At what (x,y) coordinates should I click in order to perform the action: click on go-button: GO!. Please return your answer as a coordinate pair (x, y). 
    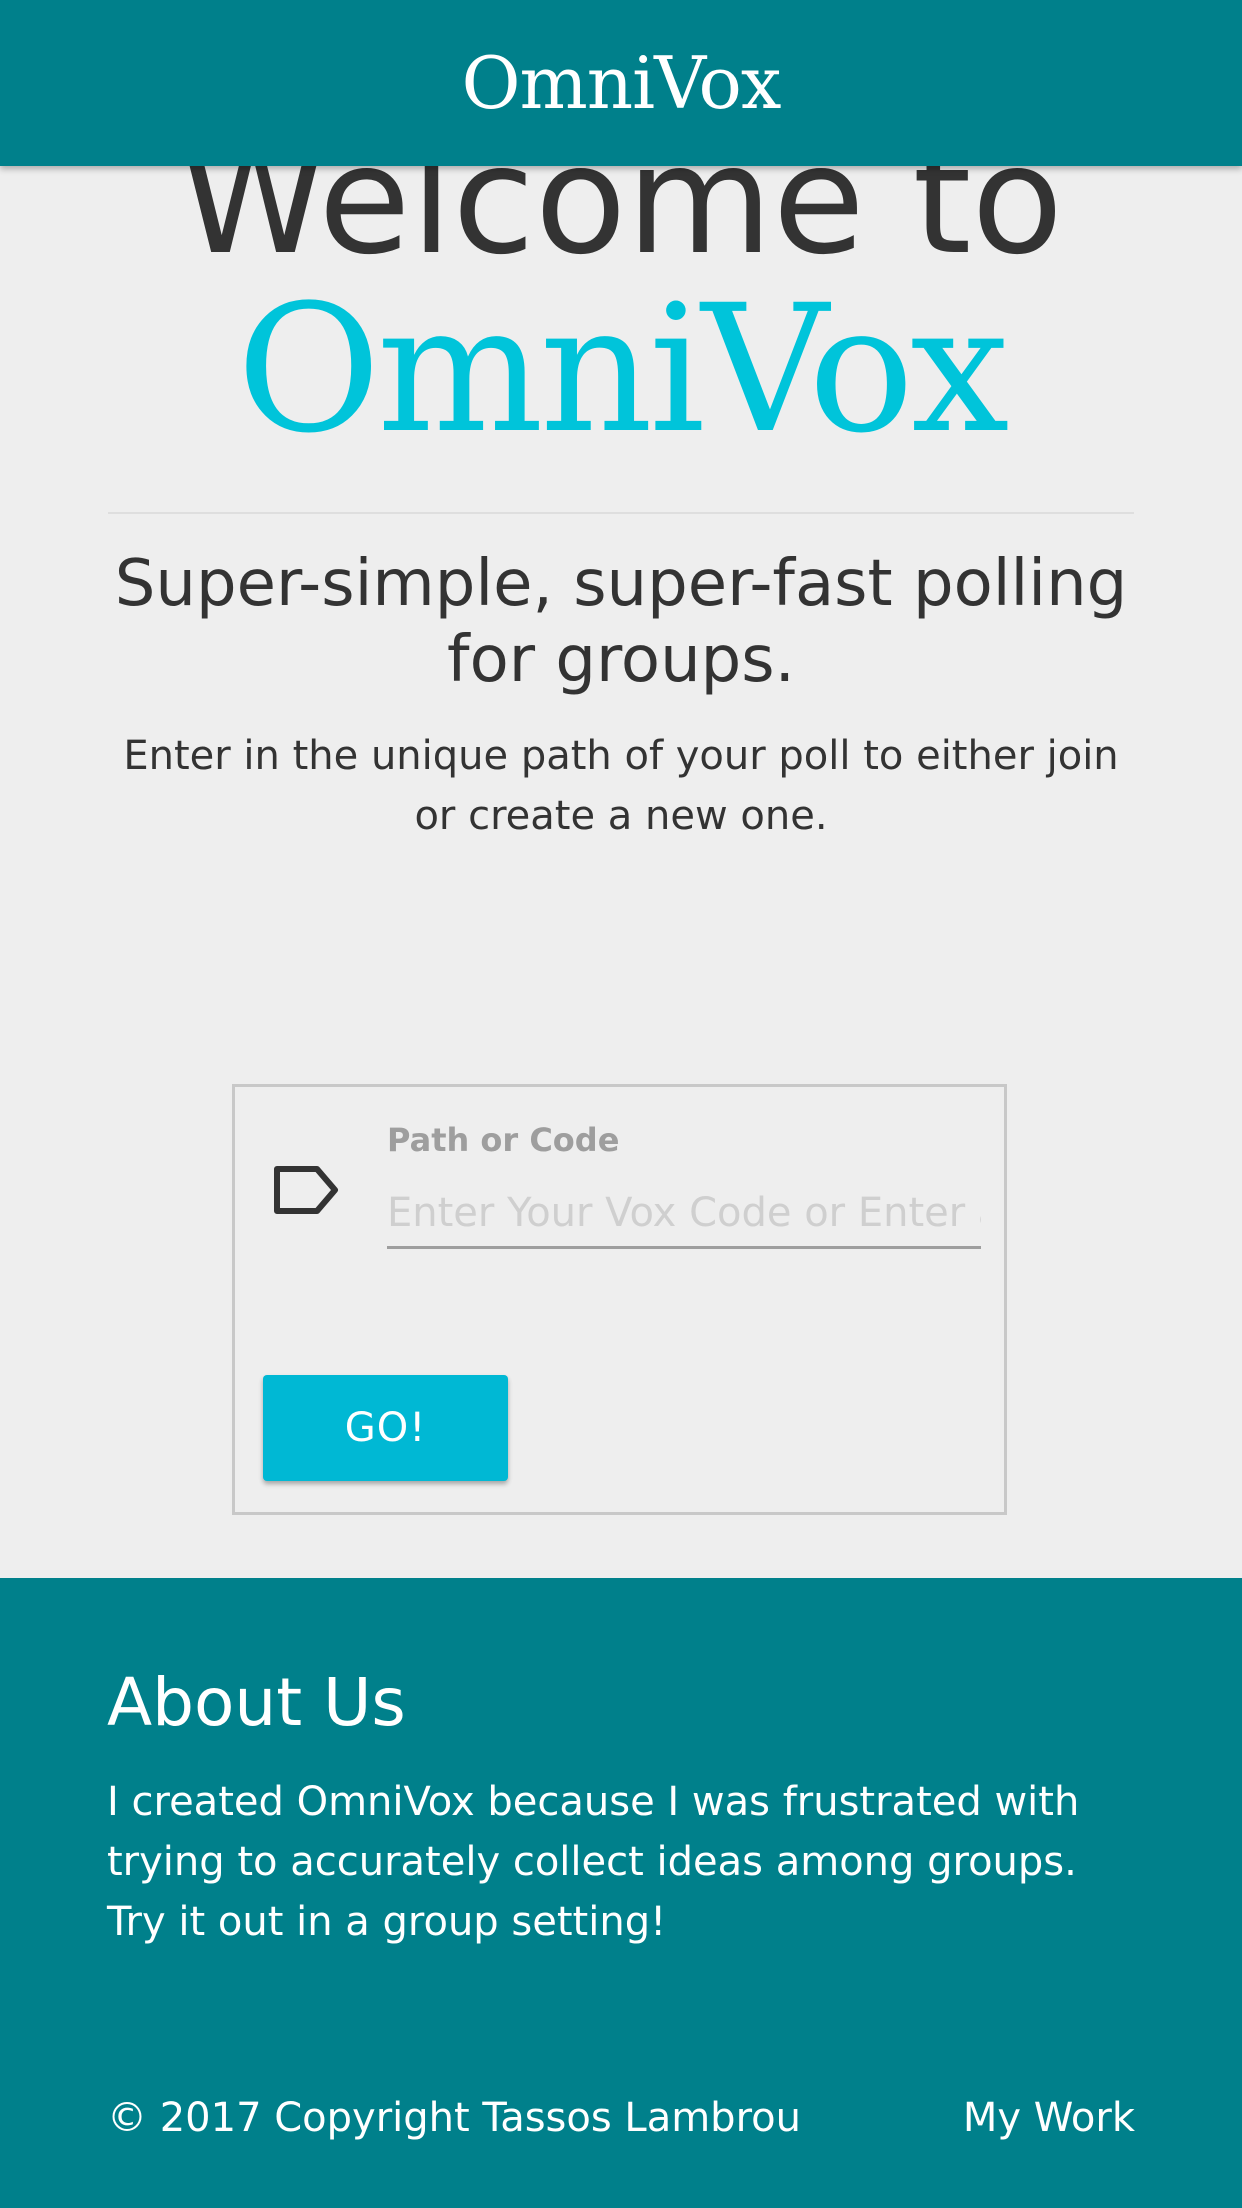
    Looking at the image, I should click on (385, 1428).